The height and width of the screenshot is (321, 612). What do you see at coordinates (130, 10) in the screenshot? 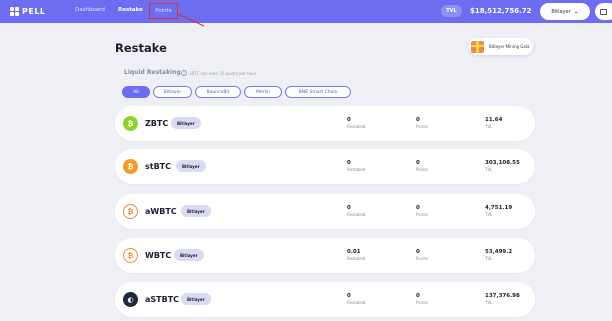
I see `nav-restake: Restake` at bounding box center [130, 10].